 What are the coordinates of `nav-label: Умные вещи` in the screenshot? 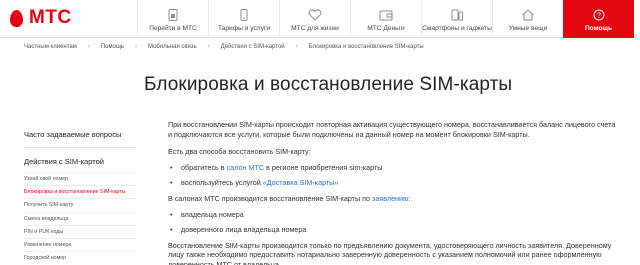 It's located at (528, 28).